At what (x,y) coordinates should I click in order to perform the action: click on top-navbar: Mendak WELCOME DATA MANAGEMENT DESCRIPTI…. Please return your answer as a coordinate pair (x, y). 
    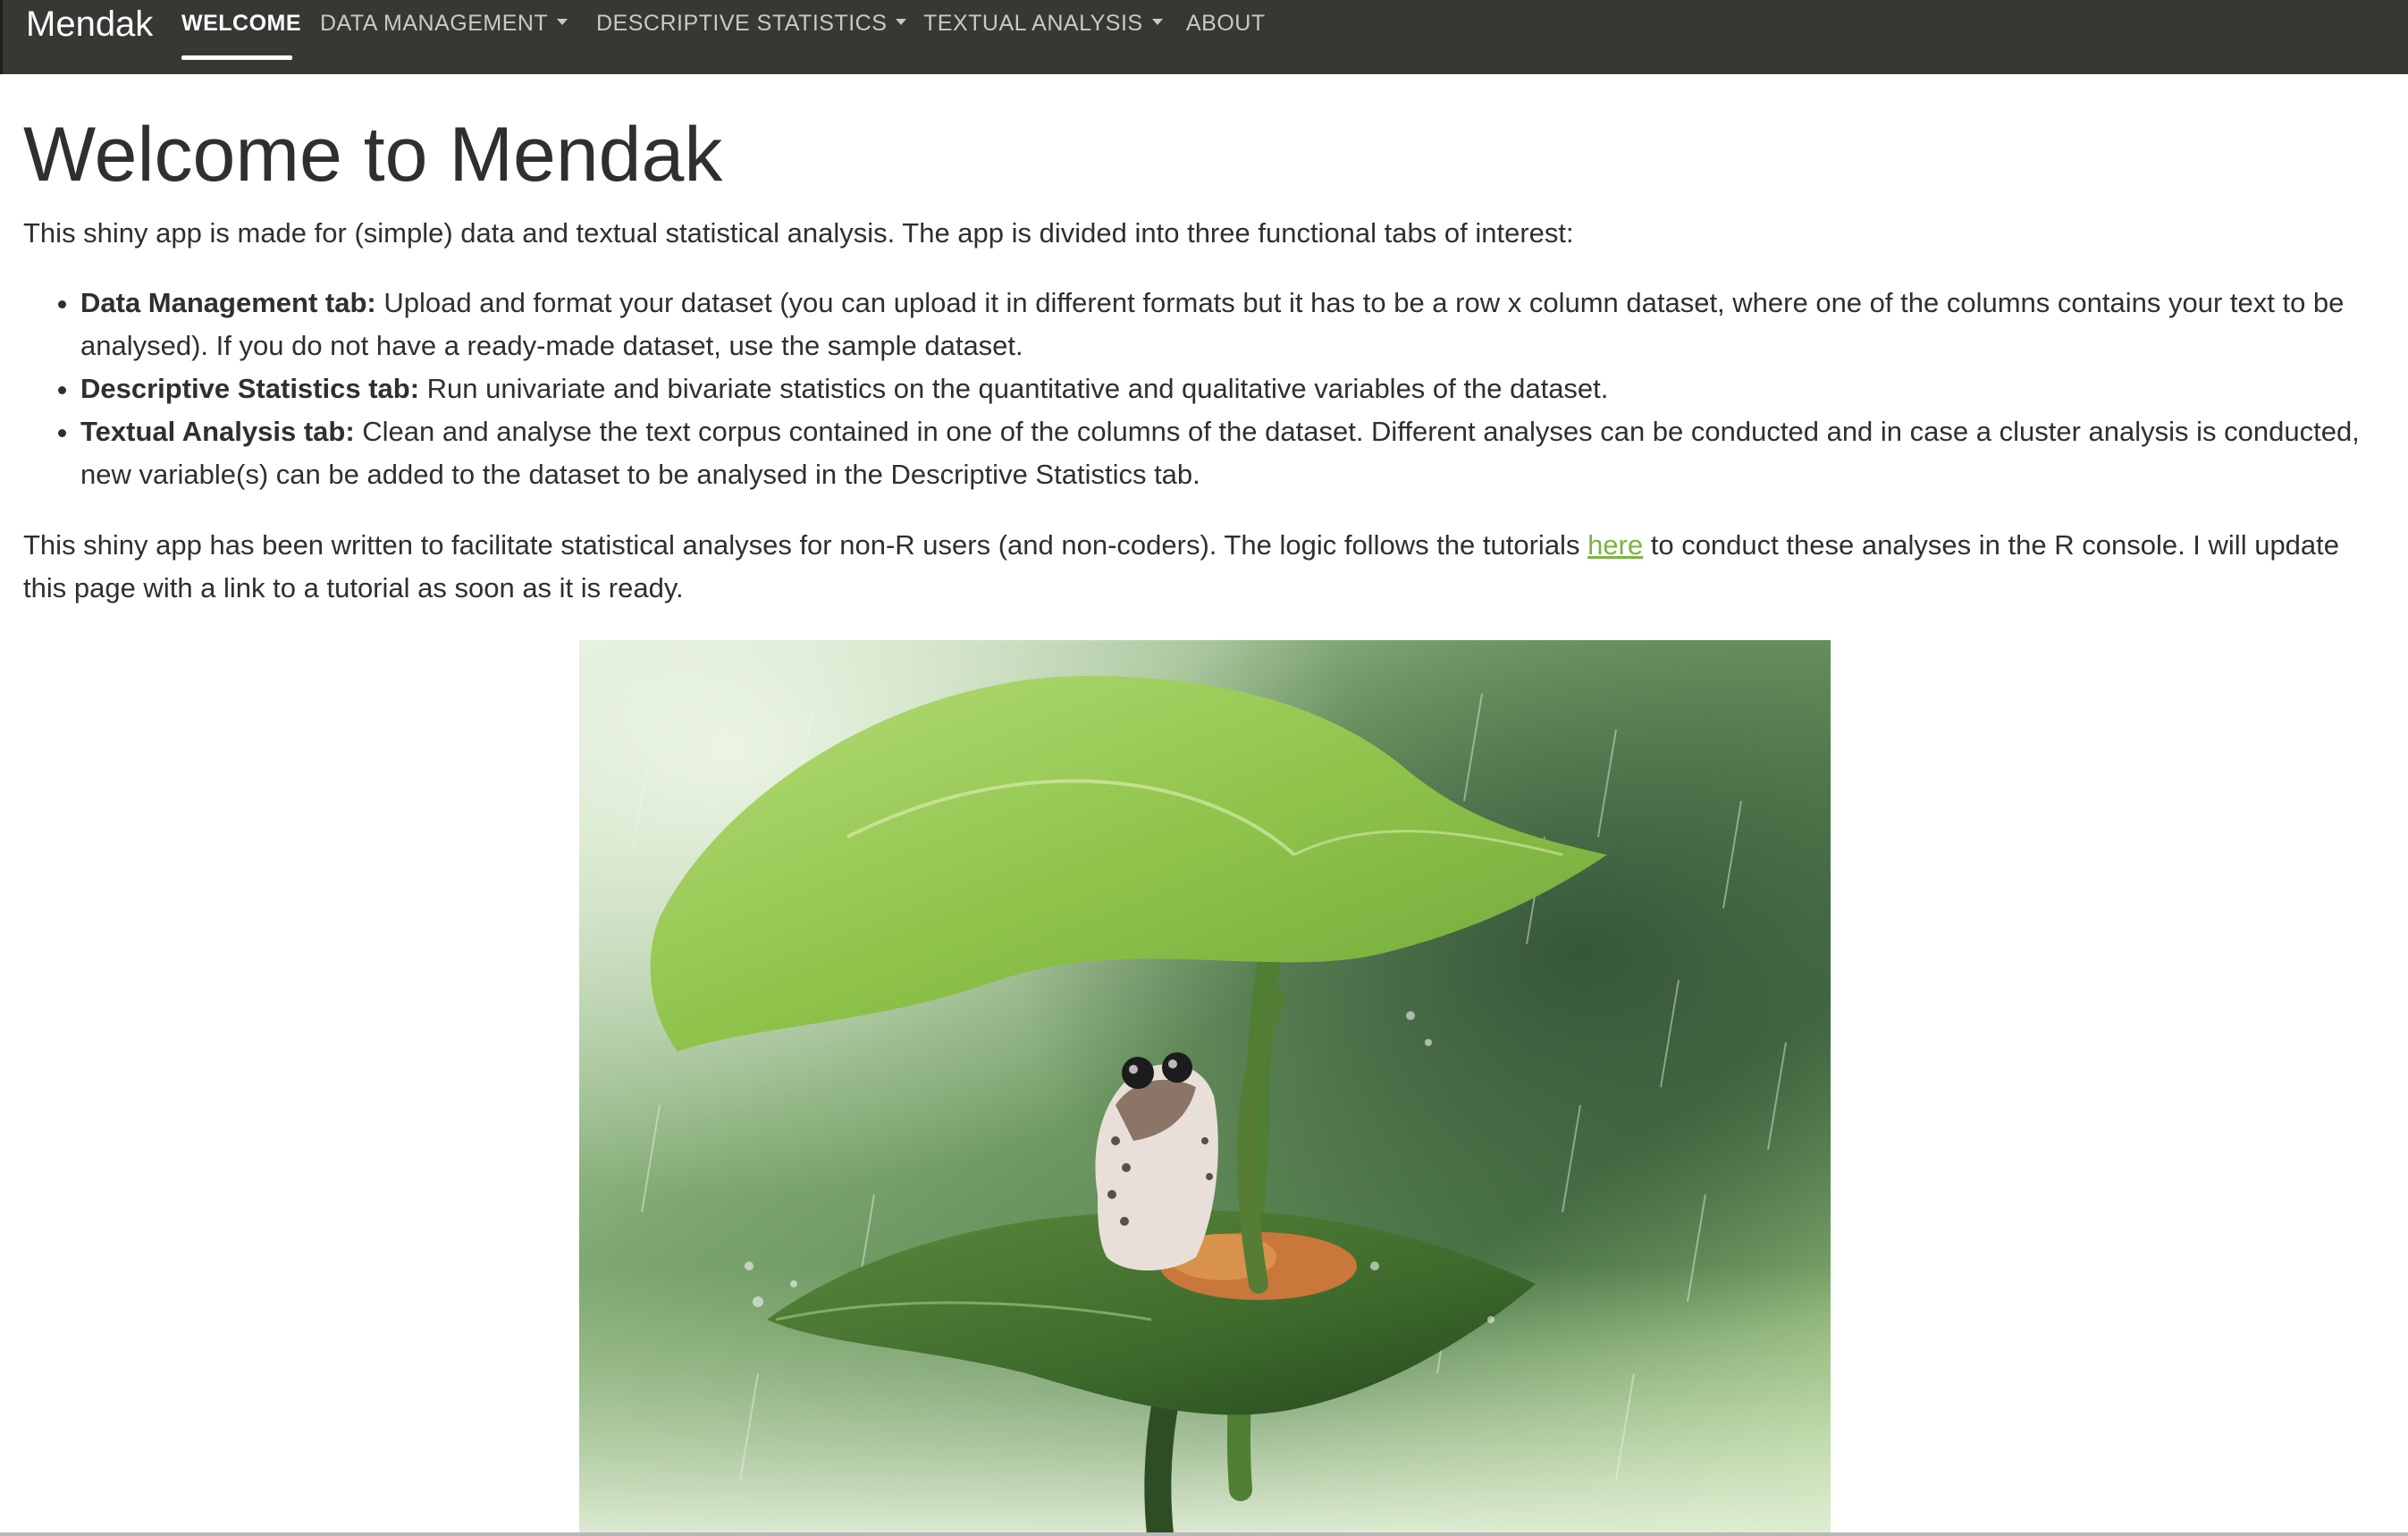
    Looking at the image, I should click on (1204, 37).